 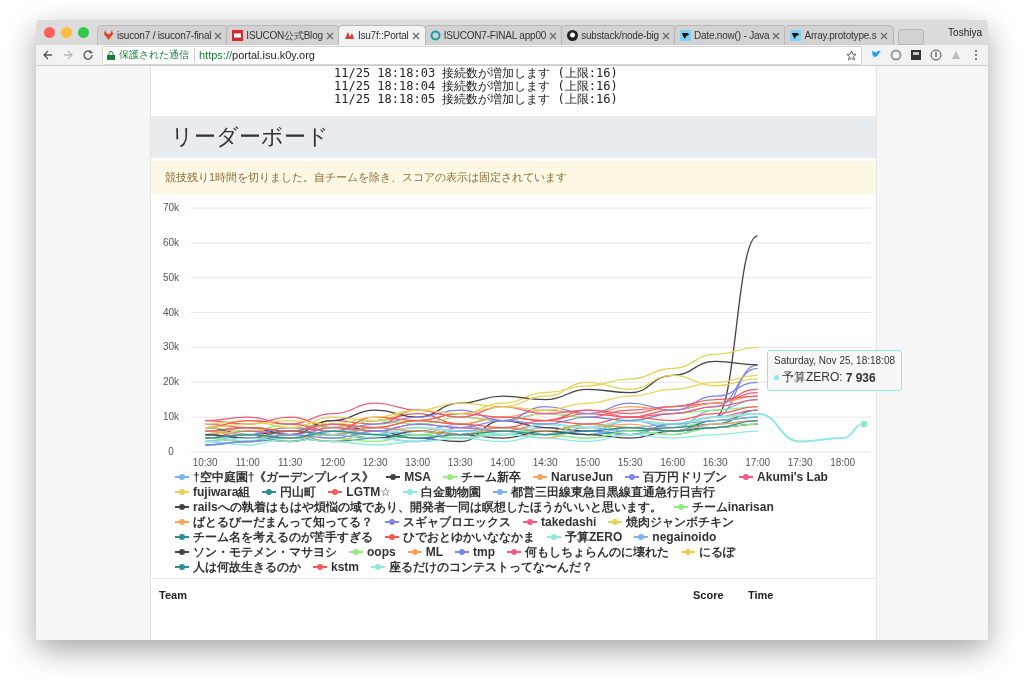 What do you see at coordinates (173, 595) in the screenshot?
I see `column-header: Team` at bounding box center [173, 595].